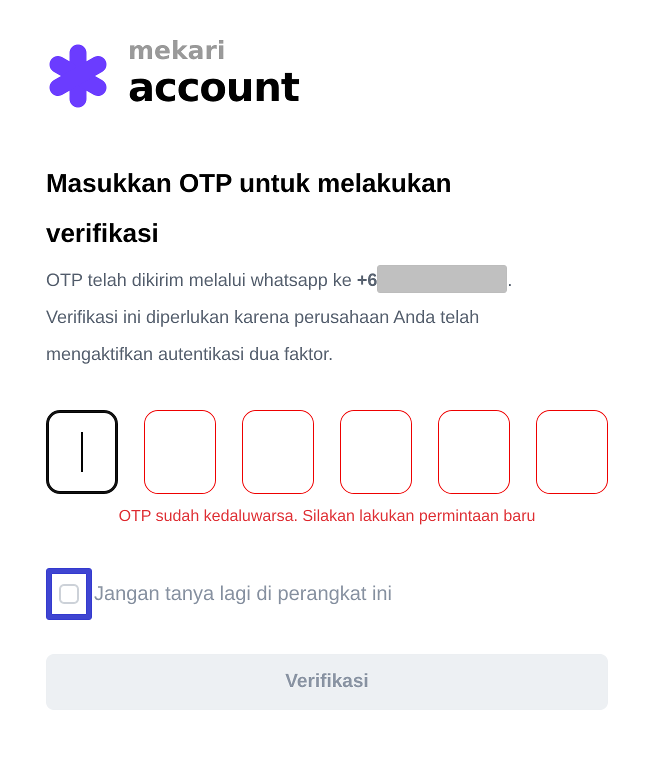  What do you see at coordinates (249, 208) in the screenshot?
I see `page-heading: Masukkan OTP untuk melakukan verifikasi` at bounding box center [249, 208].